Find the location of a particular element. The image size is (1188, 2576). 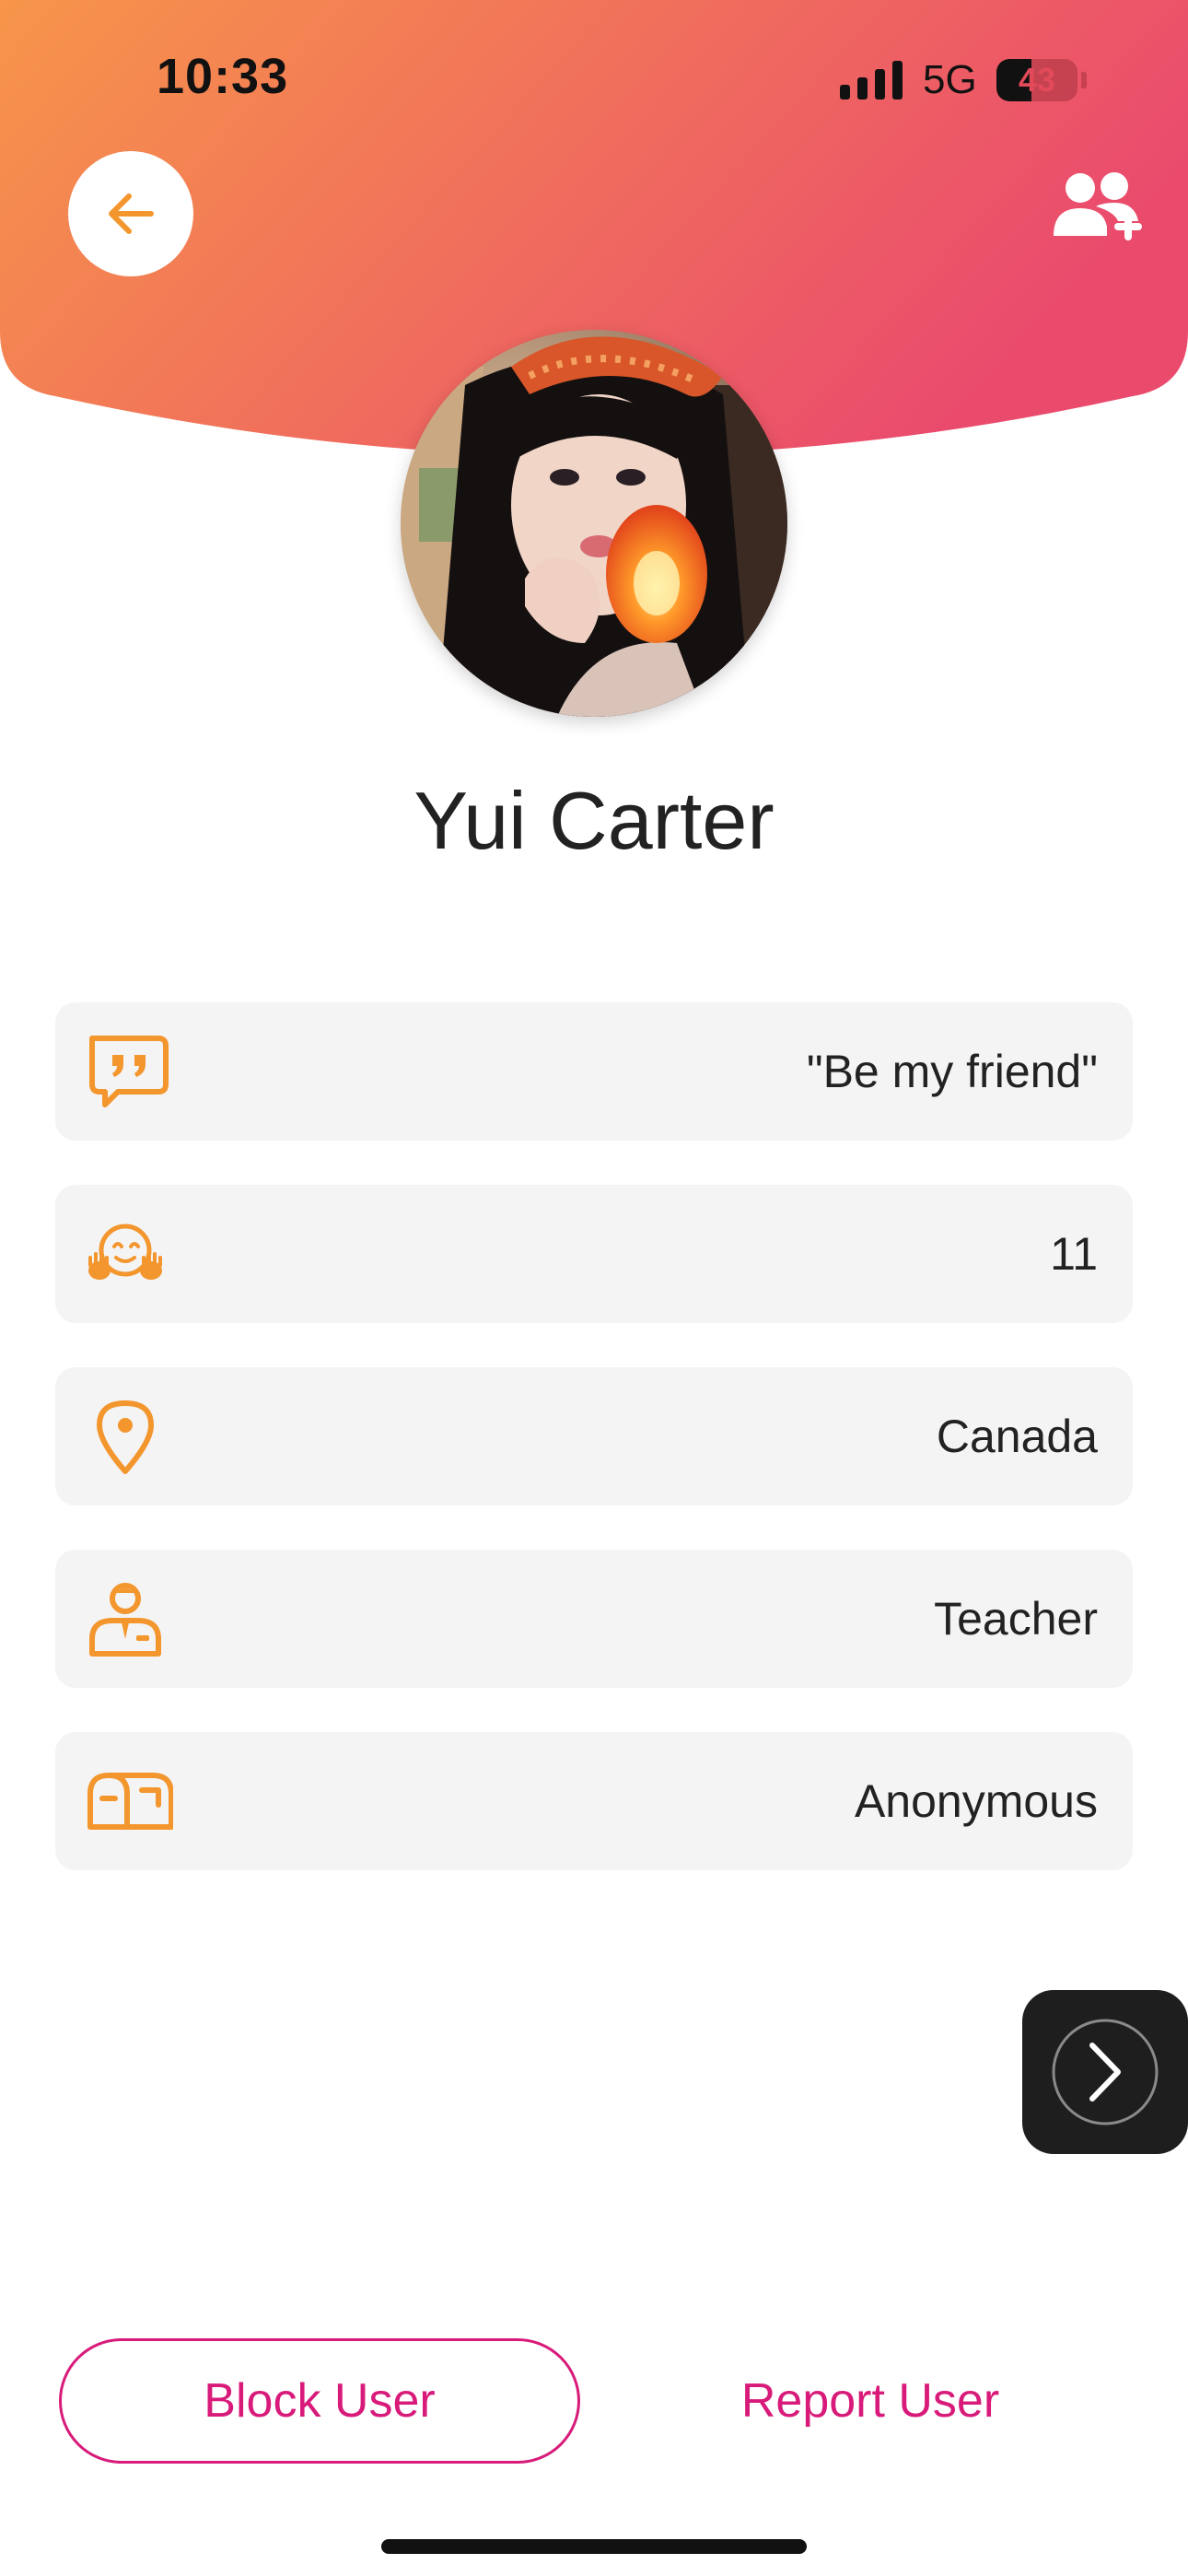

status-time: 10:33 is located at coordinates (223, 76).